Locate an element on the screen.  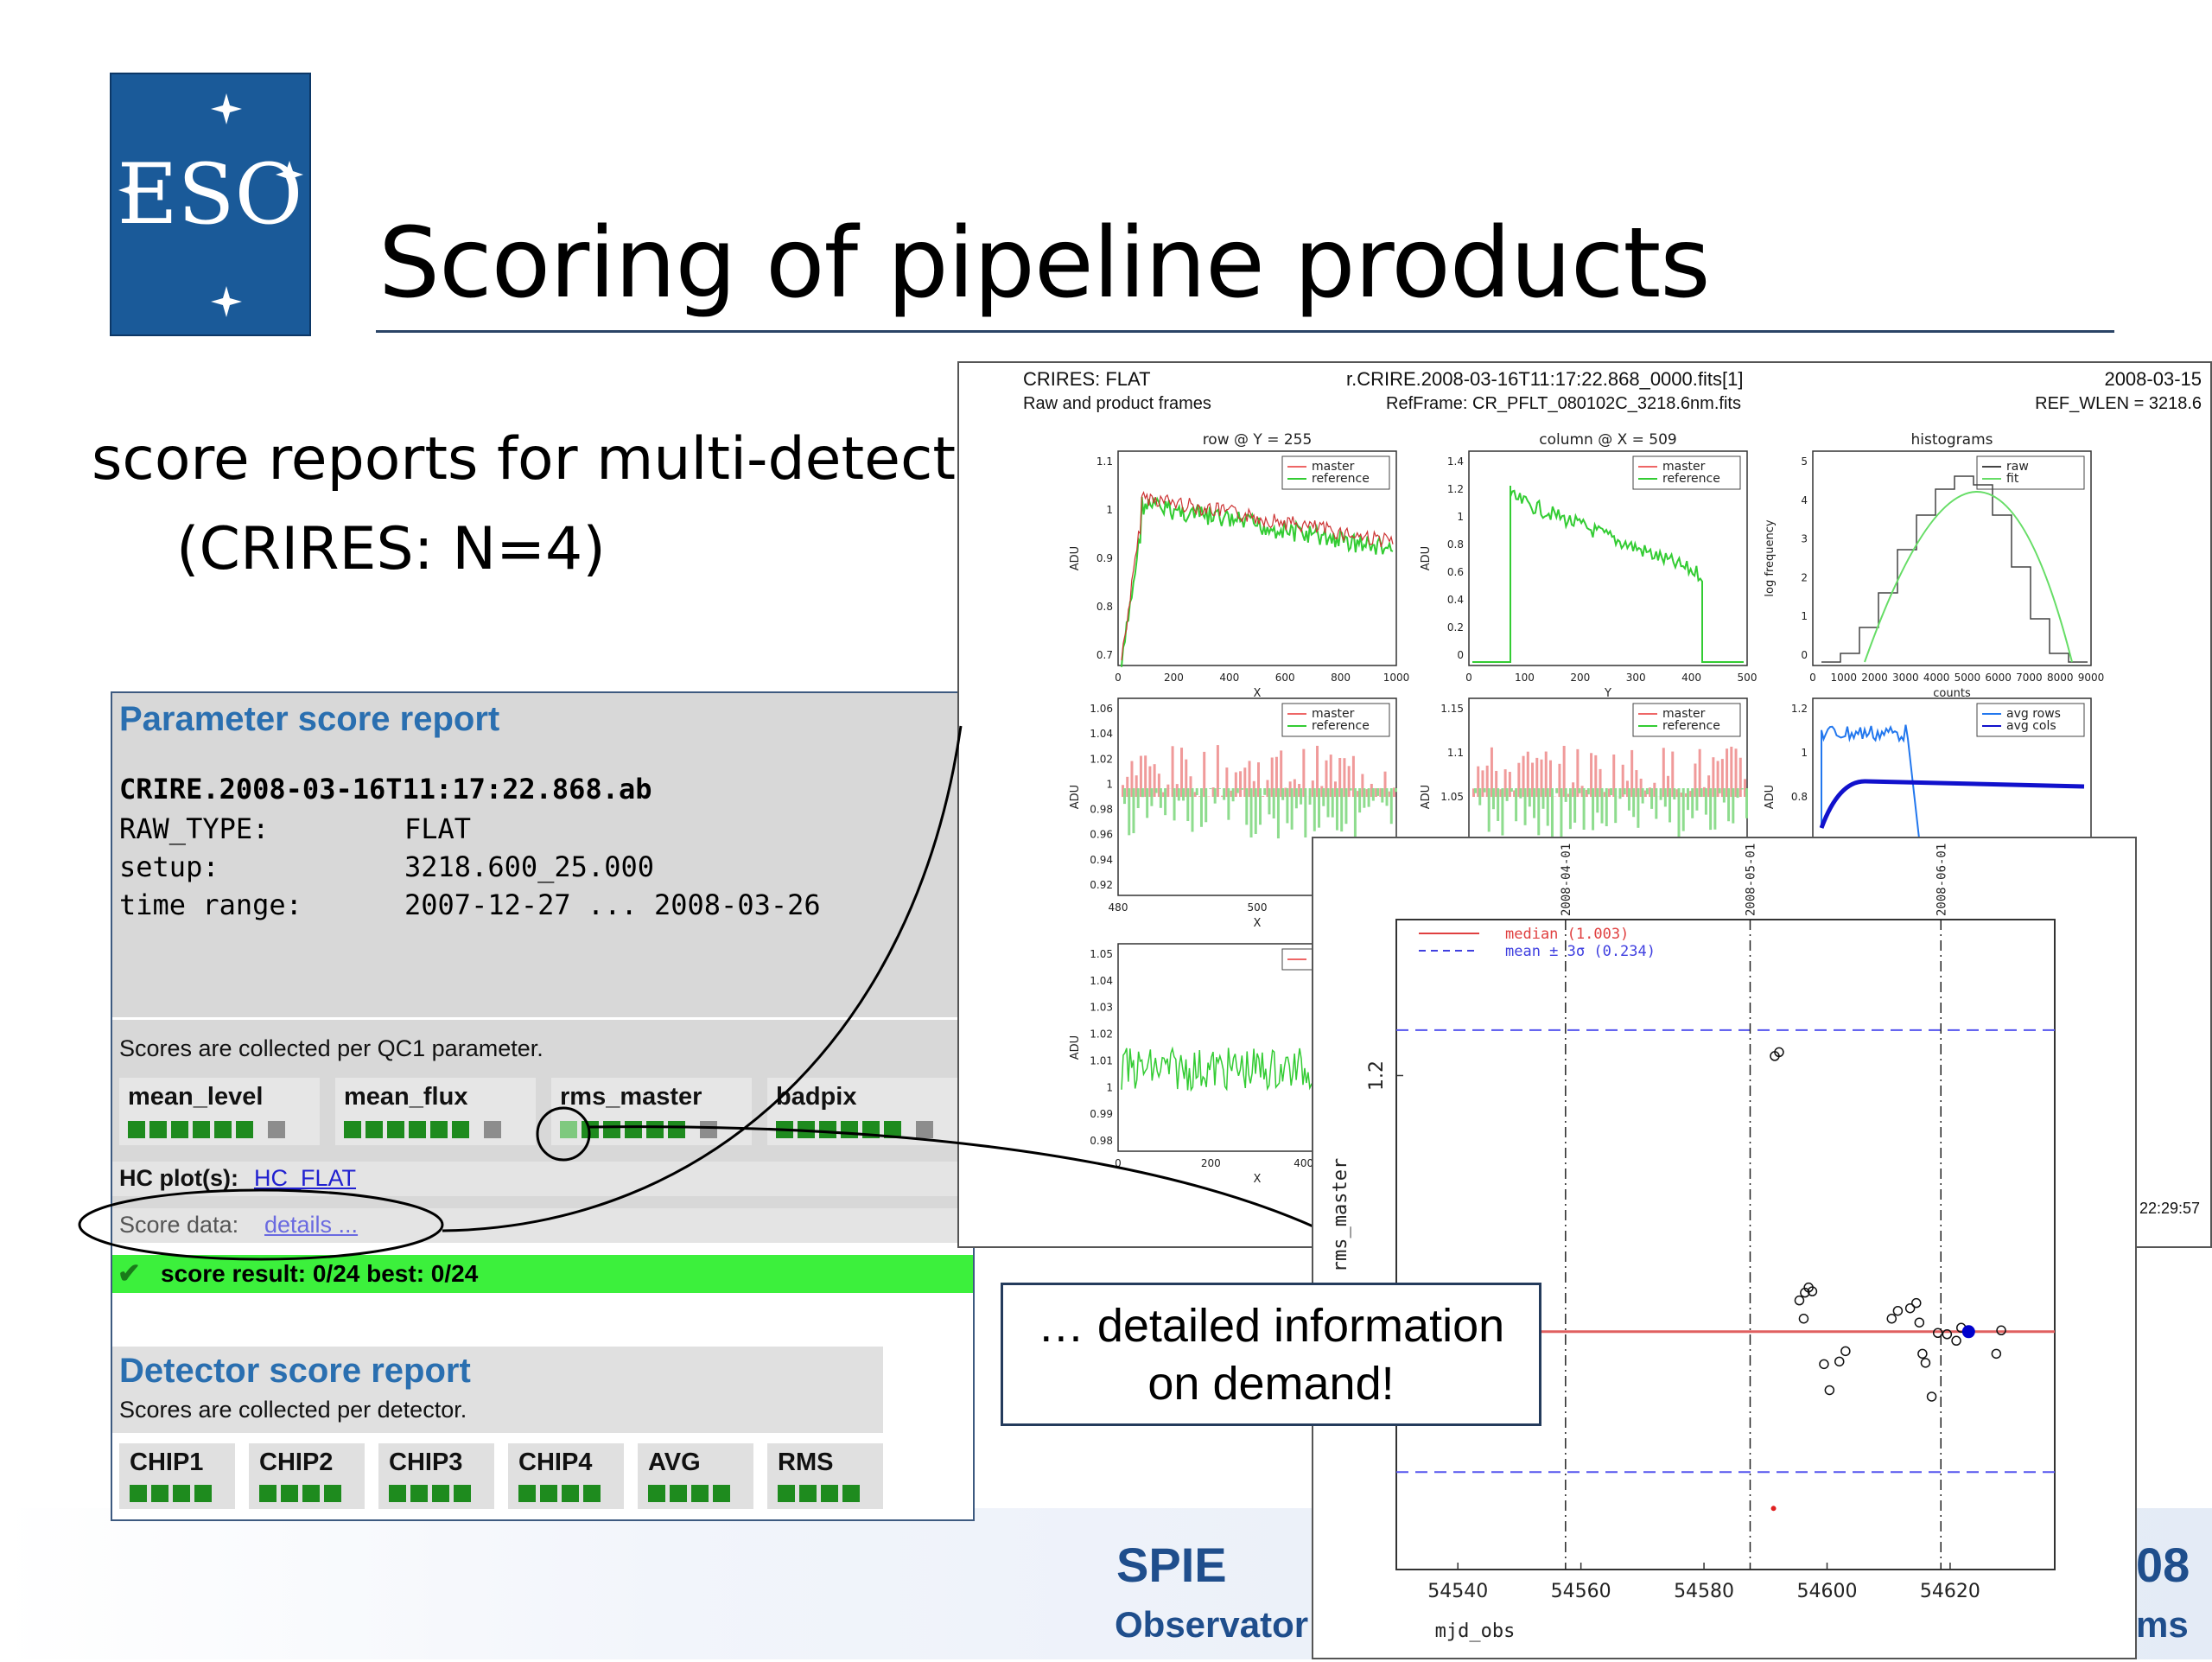
x-tick-label: 54580 is located at coordinates (1704, 1591).